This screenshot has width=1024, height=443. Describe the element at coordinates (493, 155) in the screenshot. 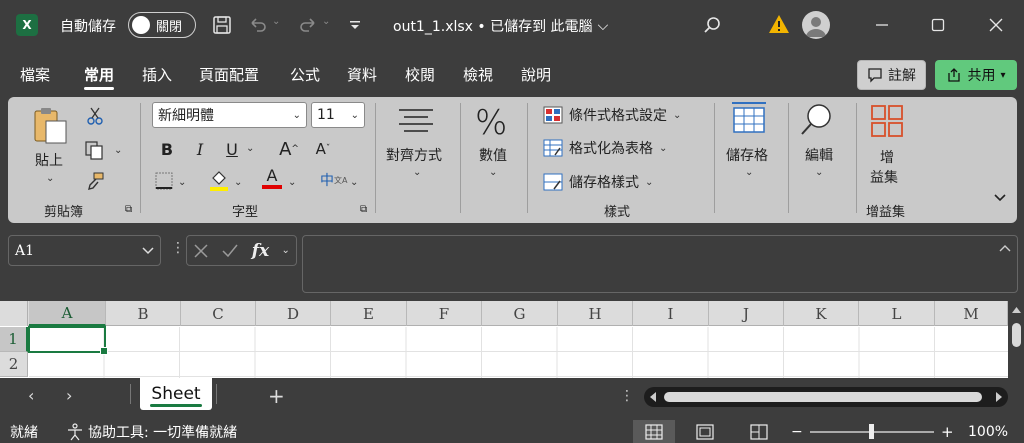

I see `number-format-label: 數值` at that location.